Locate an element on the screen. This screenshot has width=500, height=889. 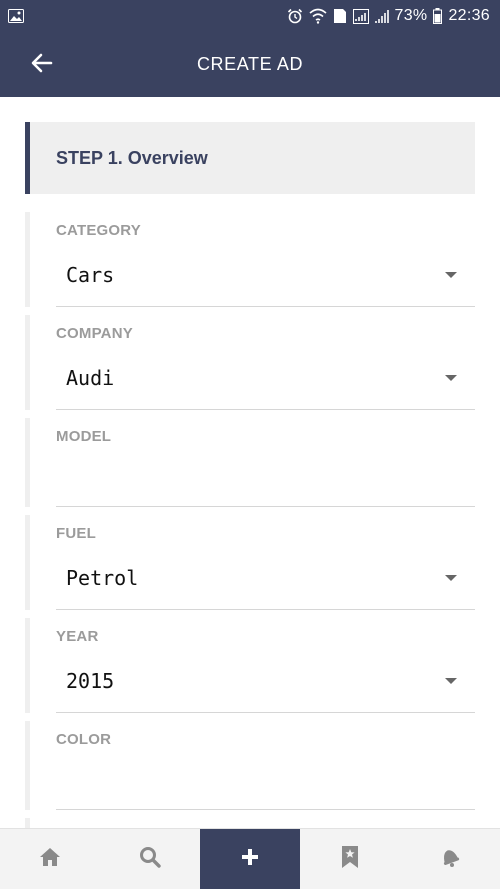
color-label: COLOR is located at coordinates (84, 739).